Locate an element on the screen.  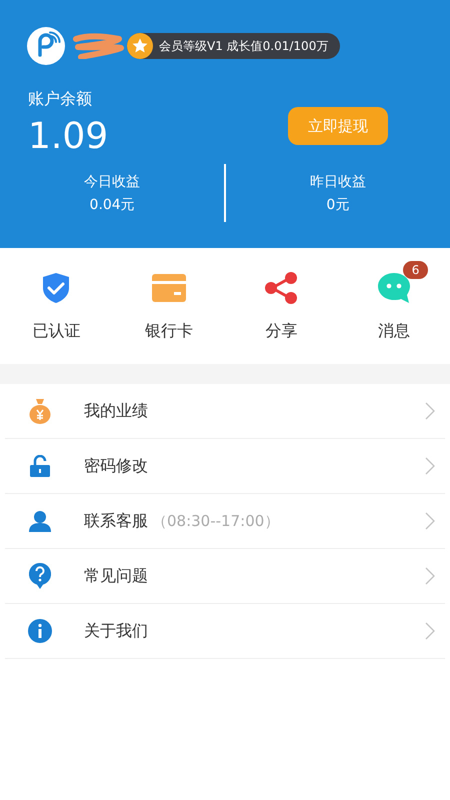
shortcut-label: 银行卡 is located at coordinates (168, 331).